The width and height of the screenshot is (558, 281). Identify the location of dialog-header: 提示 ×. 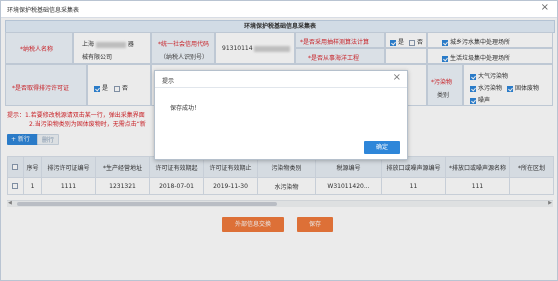
(281, 79).